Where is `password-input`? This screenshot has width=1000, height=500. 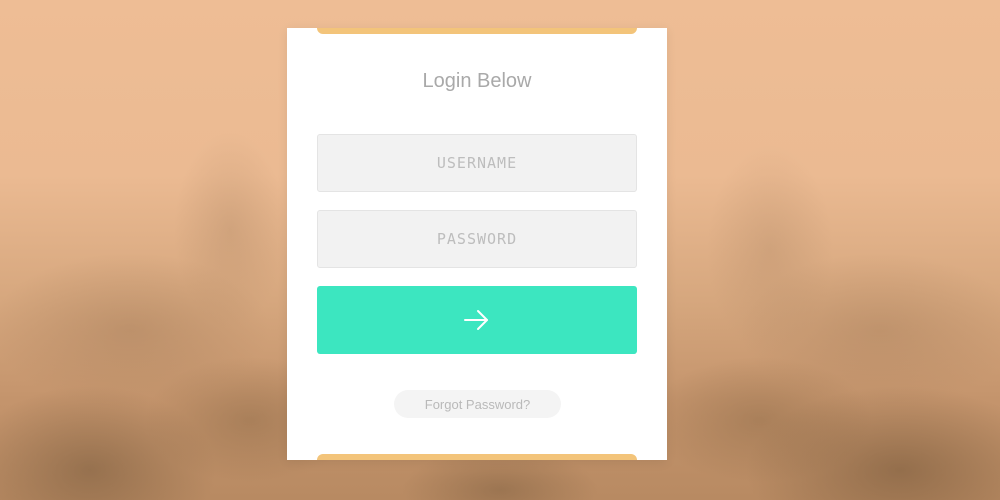
password-input is located at coordinates (477, 239).